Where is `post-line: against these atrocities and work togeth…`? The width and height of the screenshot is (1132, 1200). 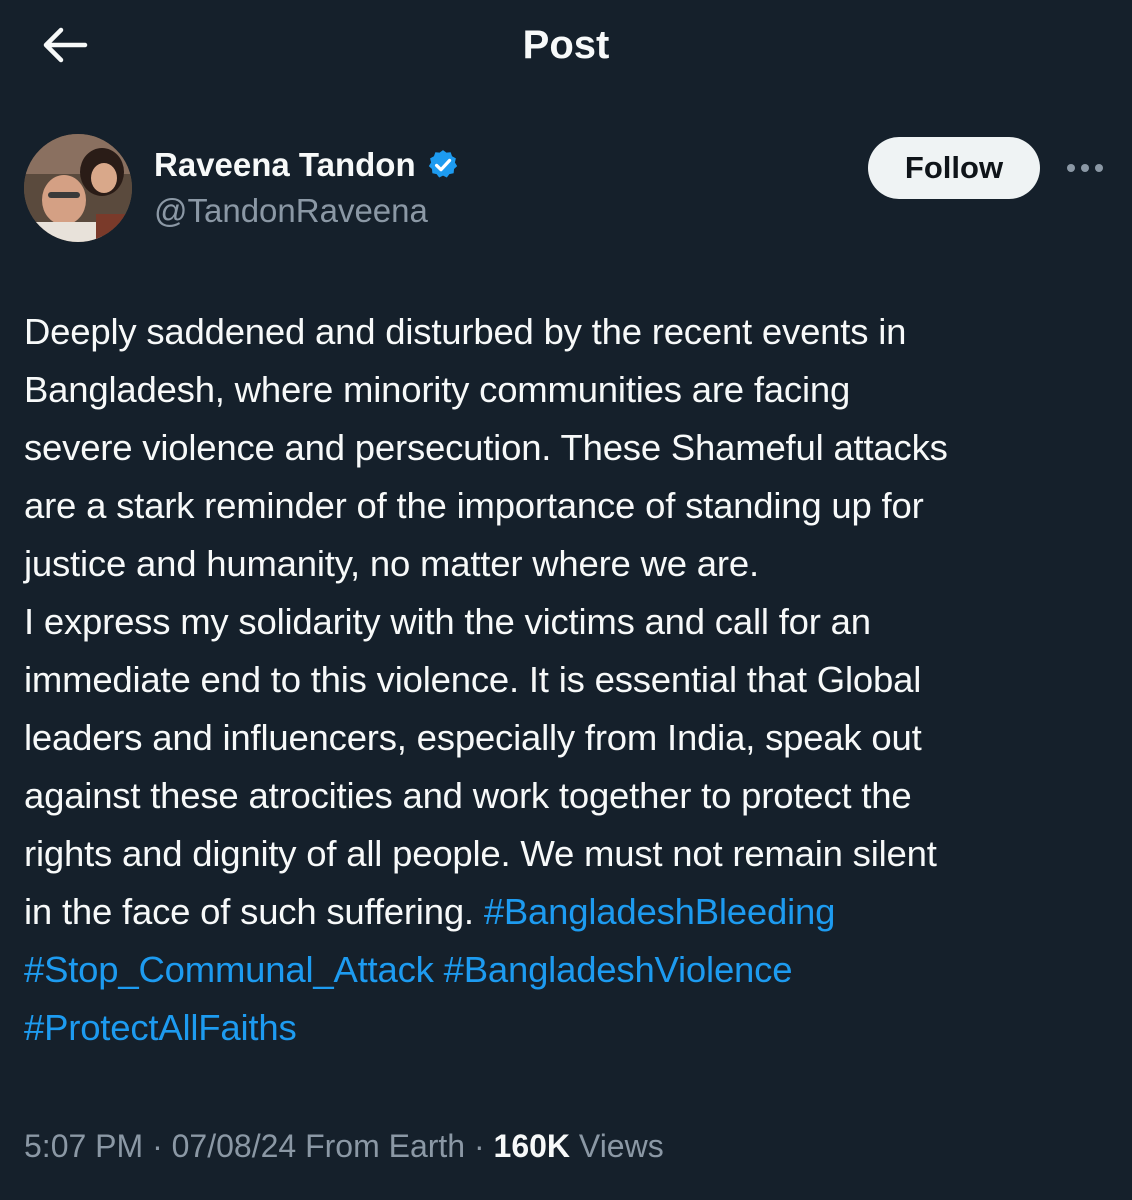
post-line: against these atrocities and work togeth… is located at coordinates (468, 795).